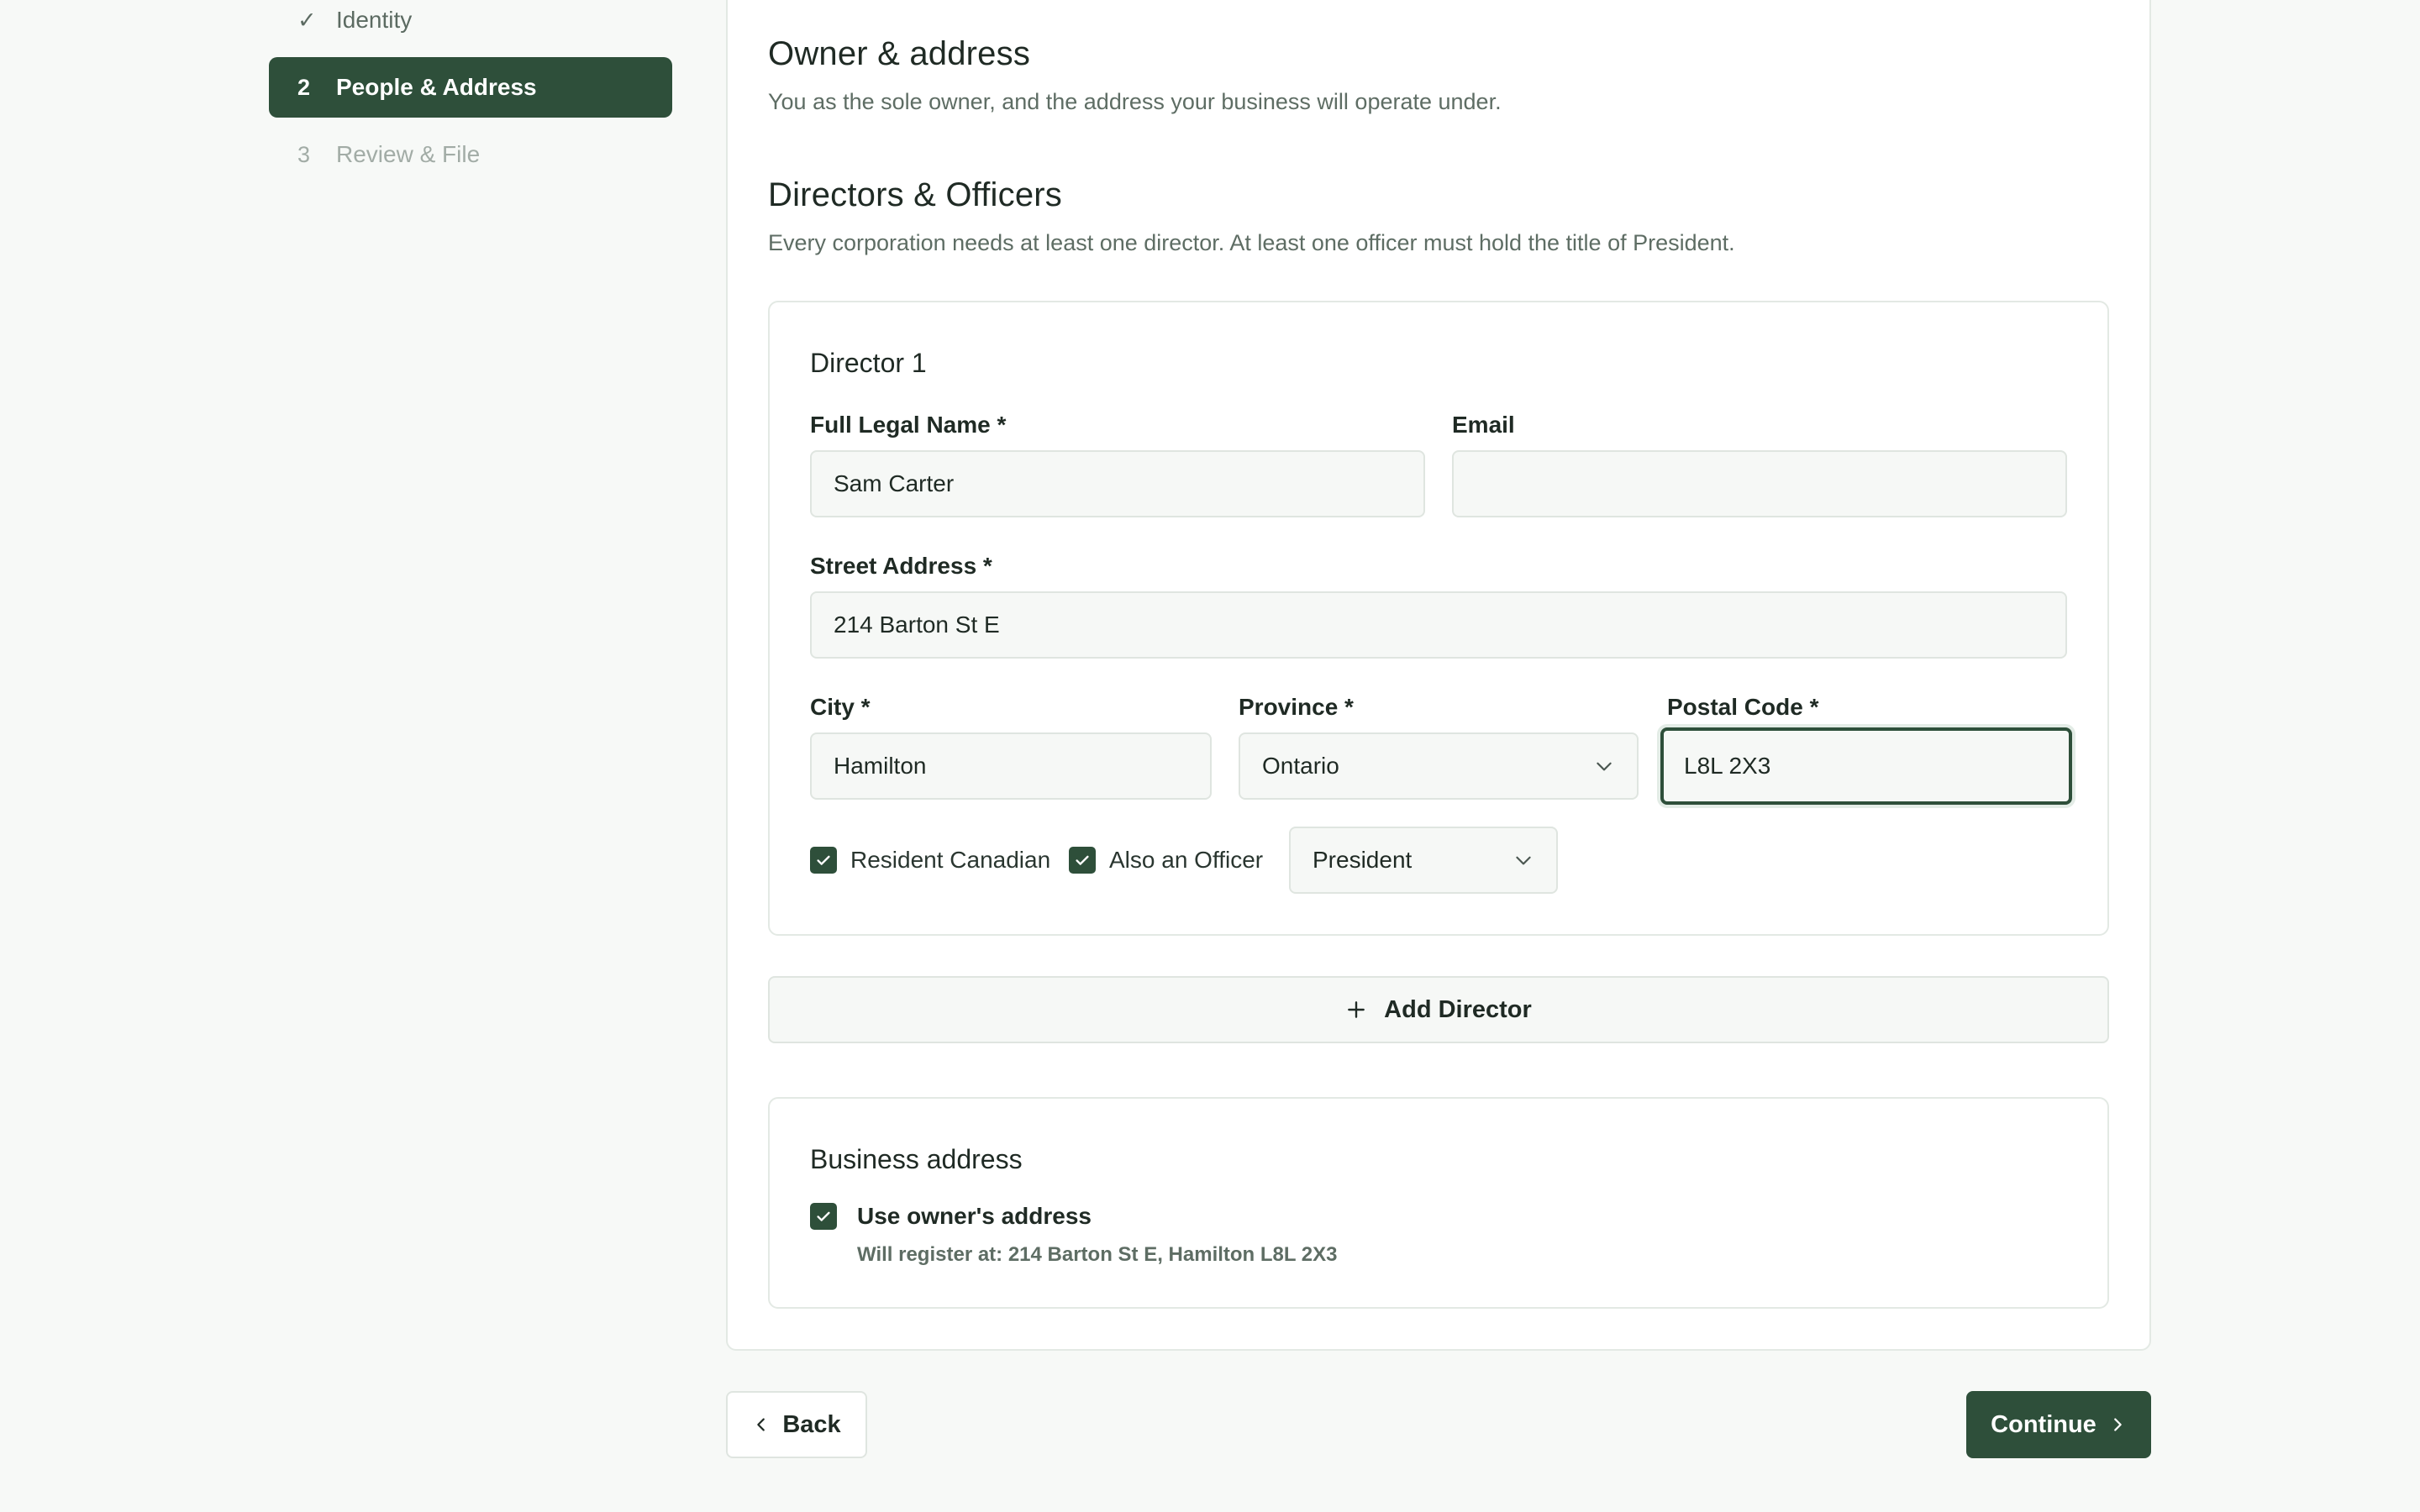 The image size is (2420, 1512). I want to click on directors-section-title: Directors & Officers, so click(915, 194).